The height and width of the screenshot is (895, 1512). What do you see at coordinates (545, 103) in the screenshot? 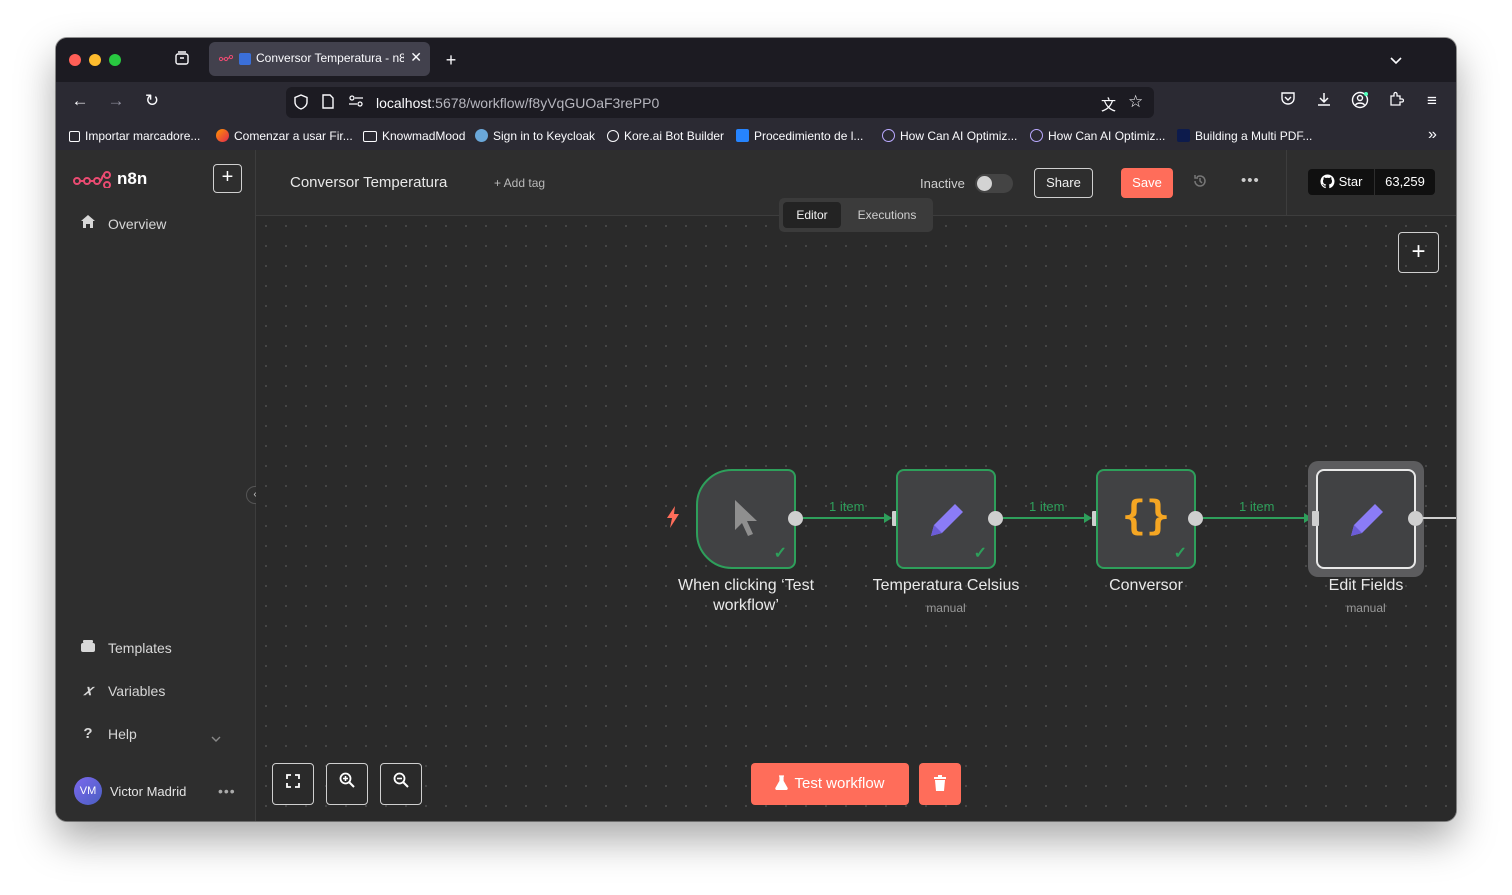
I see `url-path: :5678/workflow/f8yVqGUOaF3rePP0` at bounding box center [545, 103].